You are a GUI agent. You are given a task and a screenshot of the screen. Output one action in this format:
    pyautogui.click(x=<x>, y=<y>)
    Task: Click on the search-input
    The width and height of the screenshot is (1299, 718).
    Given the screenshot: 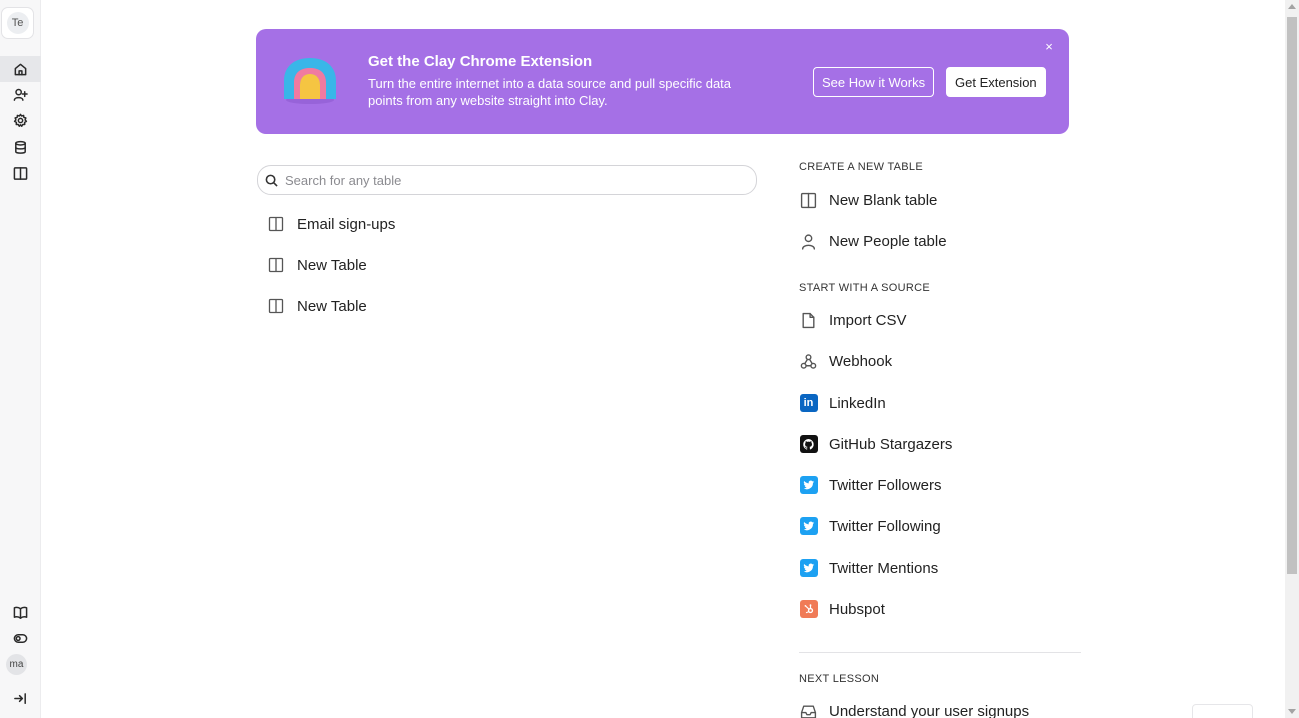 What is the action you would take?
    pyautogui.click(x=515, y=180)
    